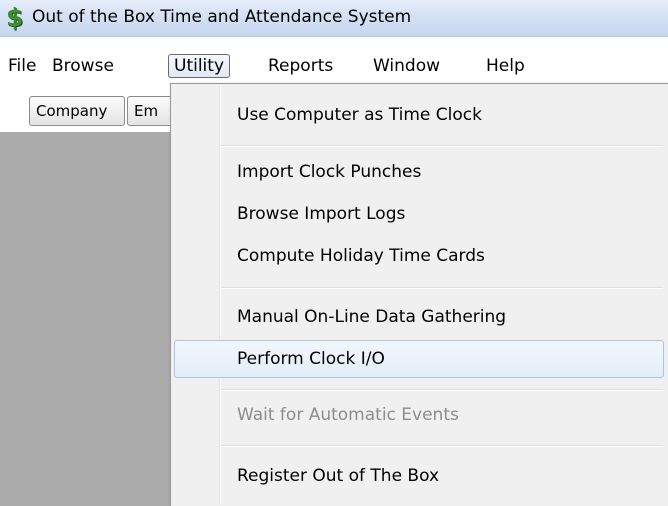  What do you see at coordinates (334, 61) in the screenshot?
I see `menu-bar: File Browse Utility Reports Window Help` at bounding box center [334, 61].